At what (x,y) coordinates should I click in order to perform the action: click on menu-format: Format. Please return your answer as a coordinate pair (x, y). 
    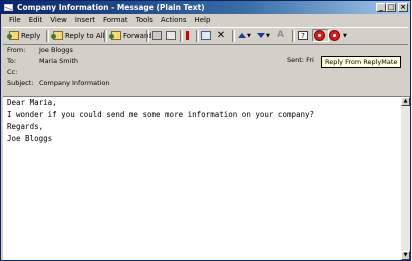
    Looking at the image, I should click on (115, 20).